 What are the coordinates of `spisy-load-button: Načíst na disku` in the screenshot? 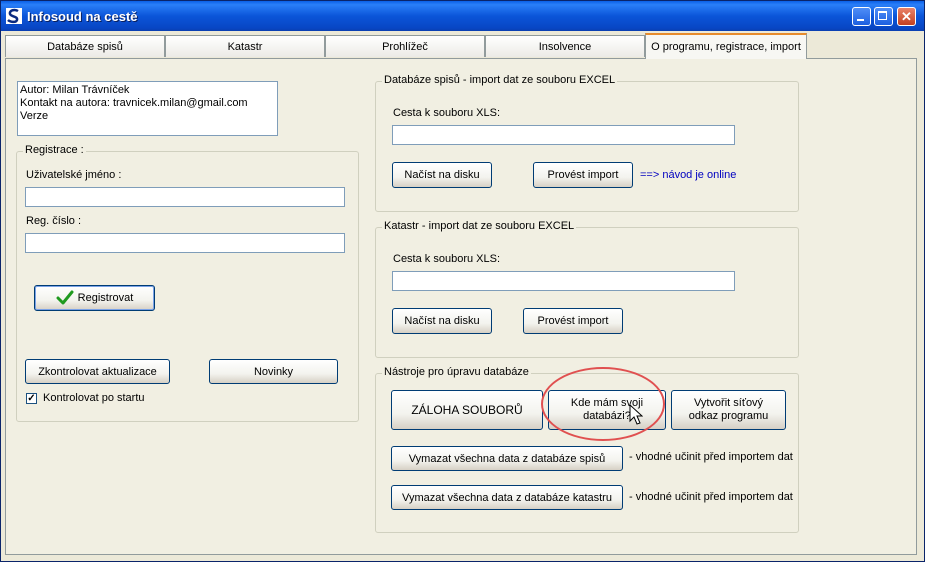 It's located at (442, 175).